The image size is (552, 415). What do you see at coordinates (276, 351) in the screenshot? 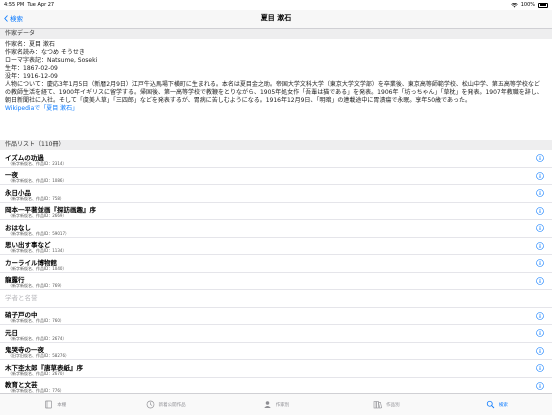
I see `work-row: 鬼哭寺の一夜 （旧字旧仮名、作品ID：58276）` at bounding box center [276, 351].